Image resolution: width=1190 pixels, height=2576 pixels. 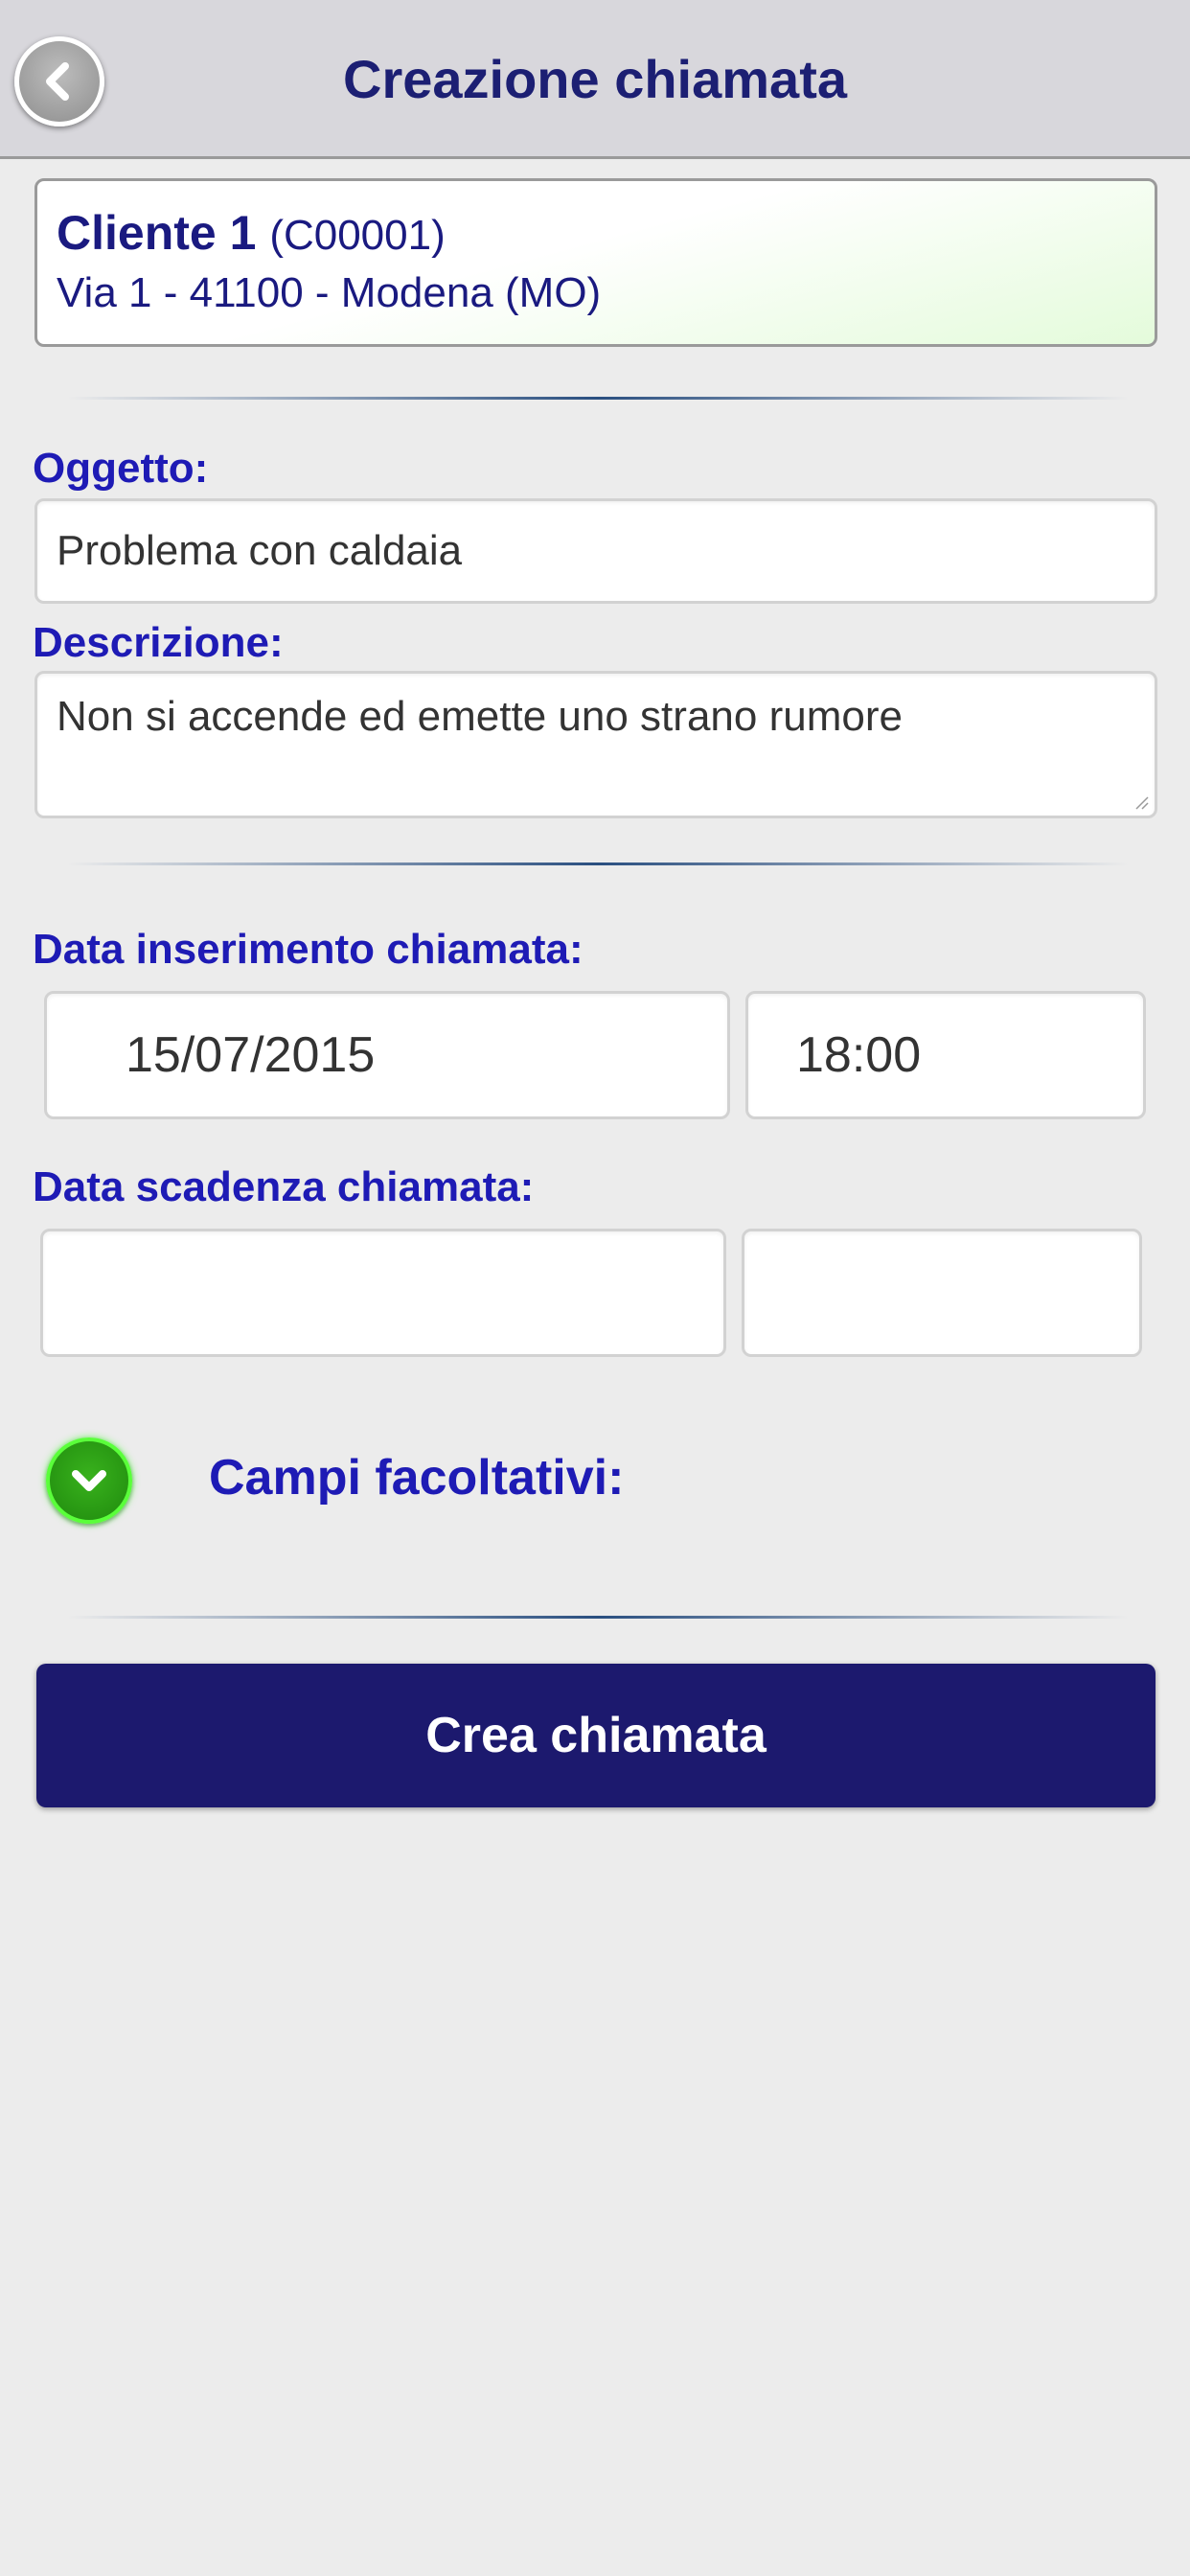 What do you see at coordinates (946, 1055) in the screenshot?
I see `insert-time-input: 18:00` at bounding box center [946, 1055].